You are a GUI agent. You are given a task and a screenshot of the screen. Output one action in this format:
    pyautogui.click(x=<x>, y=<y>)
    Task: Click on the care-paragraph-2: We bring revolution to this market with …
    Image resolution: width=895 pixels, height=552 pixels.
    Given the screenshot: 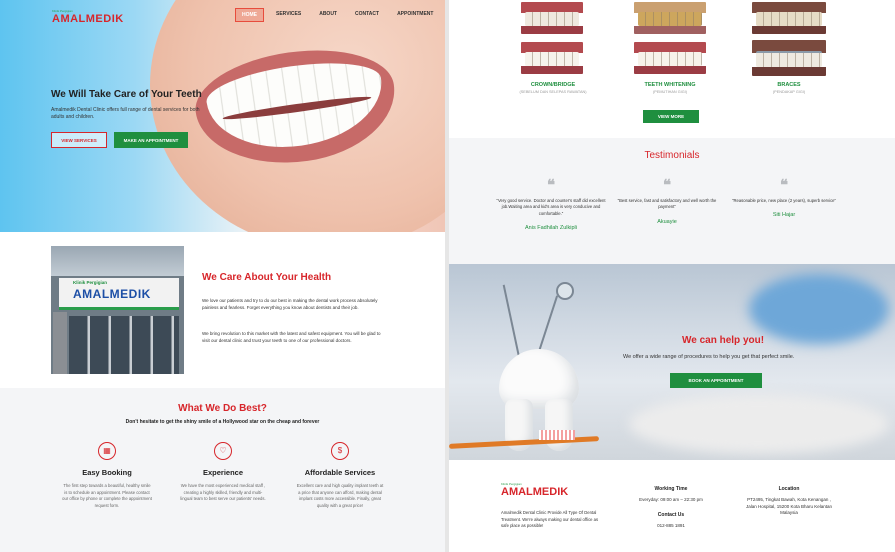 What is the action you would take?
    pyautogui.click(x=291, y=337)
    